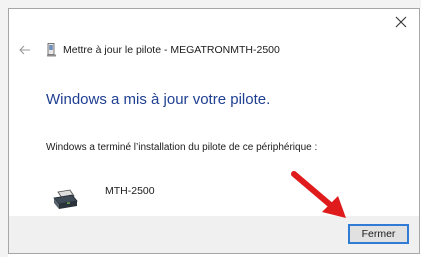  I want to click on status-heading: Windows a mis à jour votre pilote., so click(158, 99).